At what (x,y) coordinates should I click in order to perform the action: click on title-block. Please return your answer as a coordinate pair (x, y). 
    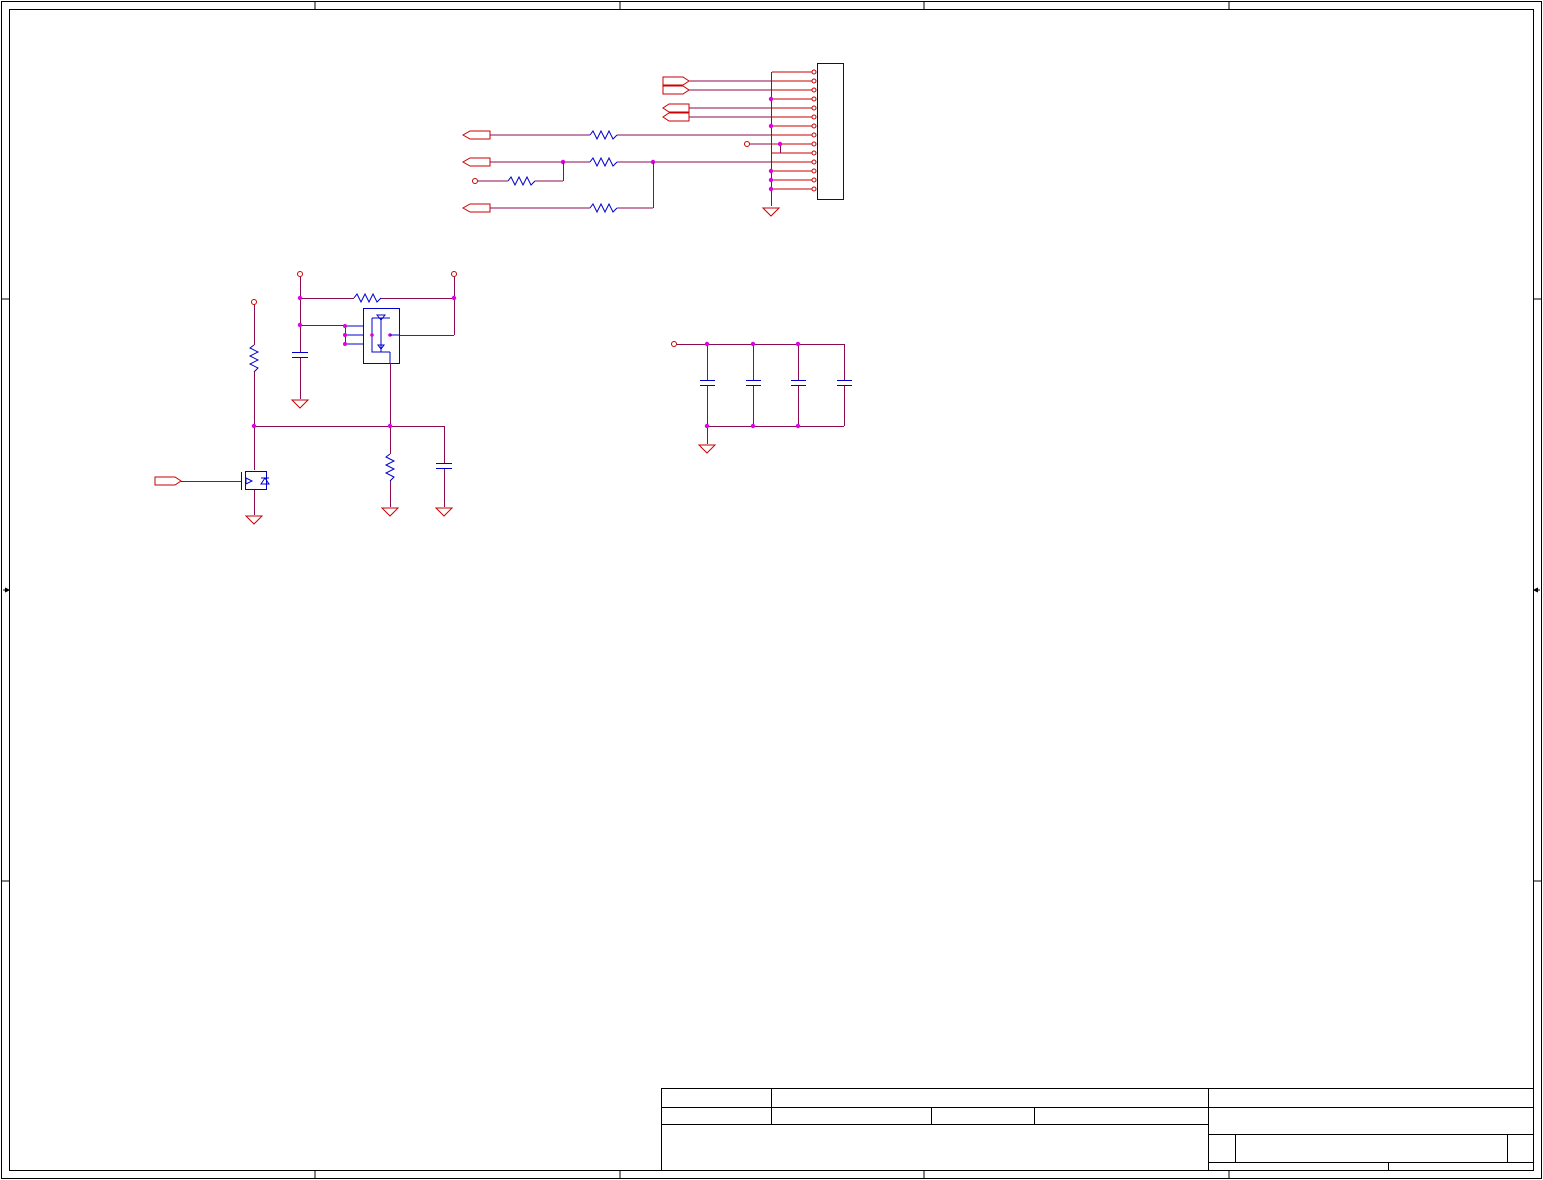
    Looking at the image, I should click on (1097, 1129).